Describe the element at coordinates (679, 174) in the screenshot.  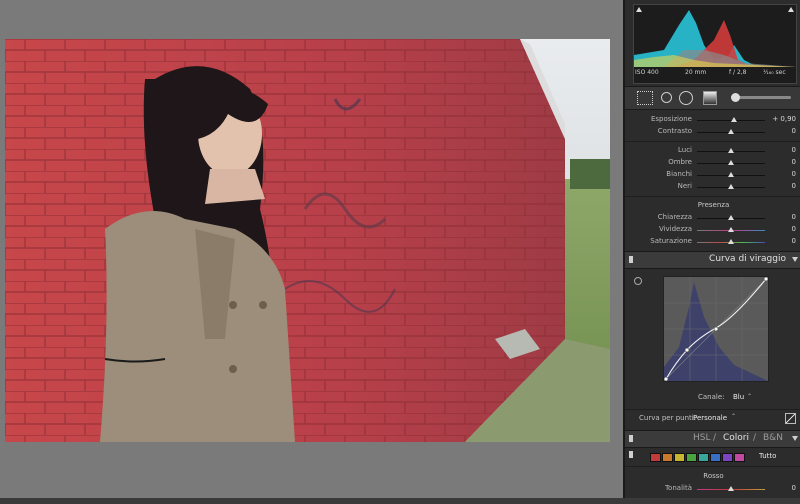
I see `slider-label: Bianchi` at that location.